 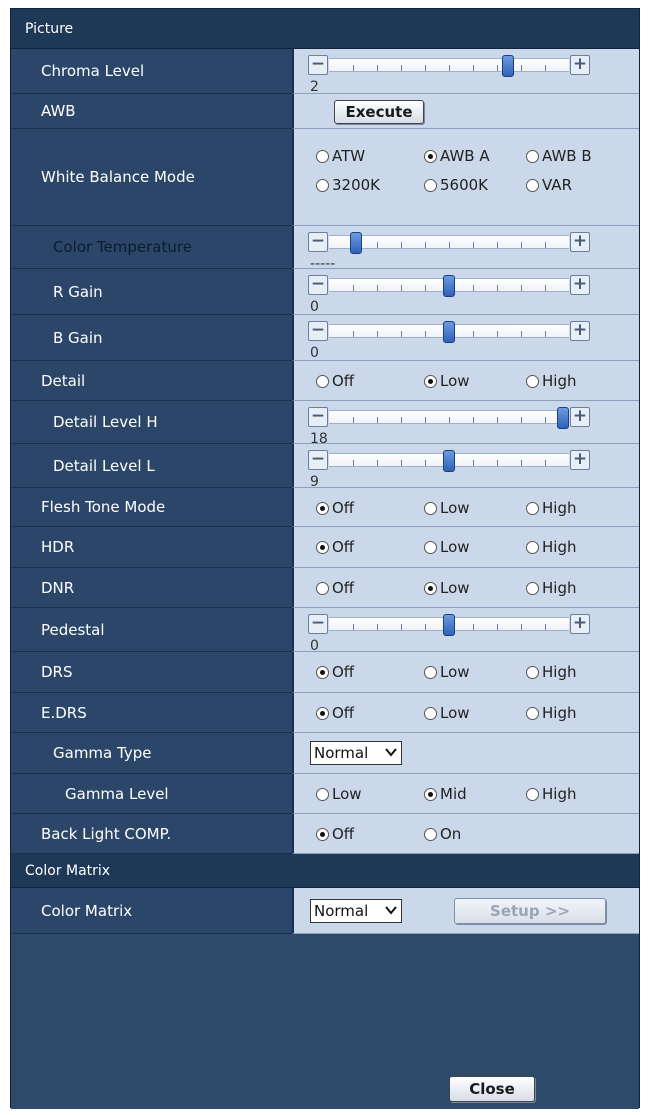 I want to click on gamma-level-option-mid: Mid, so click(x=445, y=794).